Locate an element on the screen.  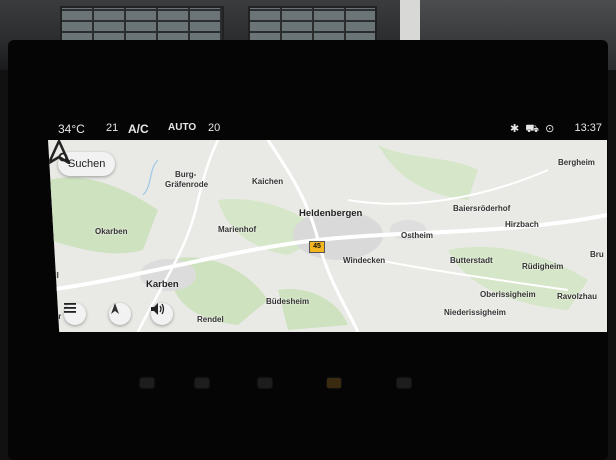
status-icons: ✱⛟⊙ is located at coordinates (535, 129).